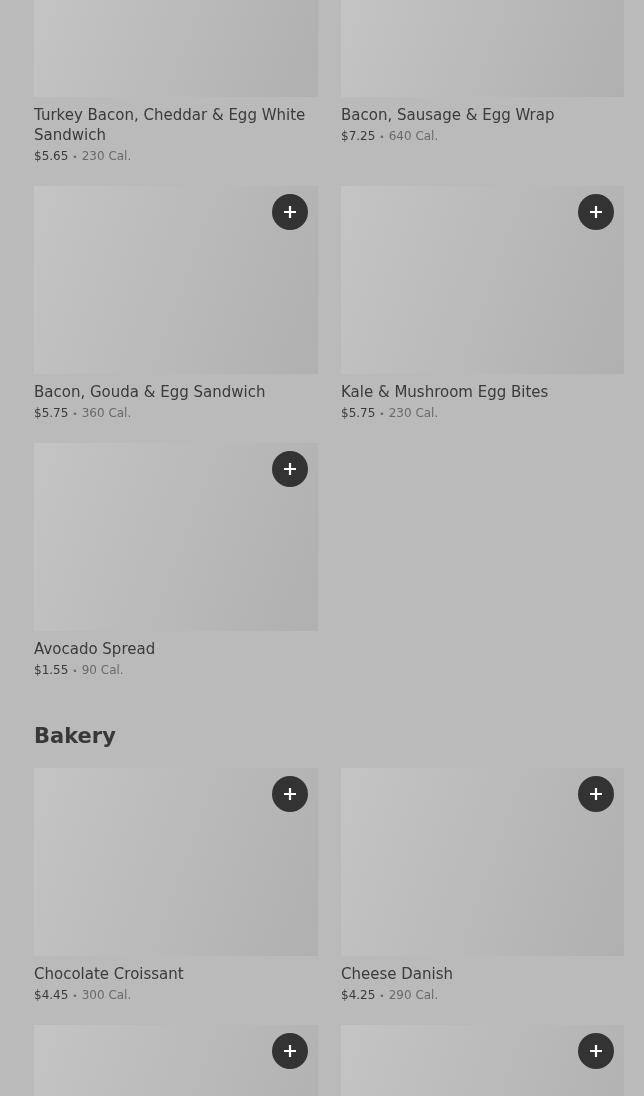  I want to click on item-name: Avocado Spread, so click(176, 649).